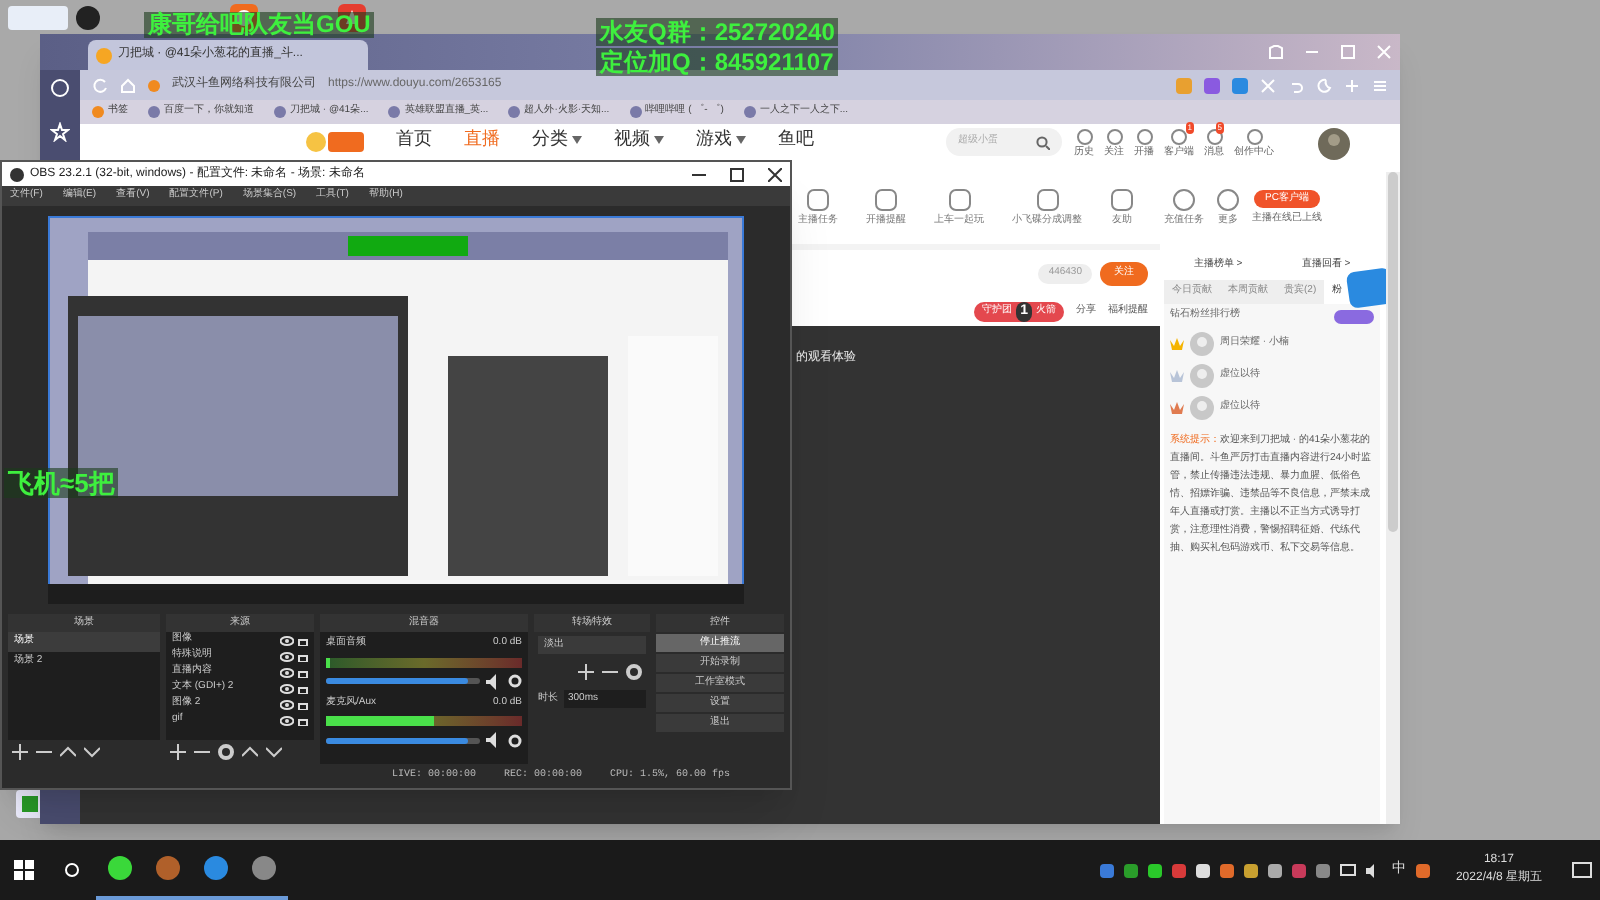  What do you see at coordinates (414, 139) in the screenshot?
I see `nav-link: 首页` at bounding box center [414, 139].